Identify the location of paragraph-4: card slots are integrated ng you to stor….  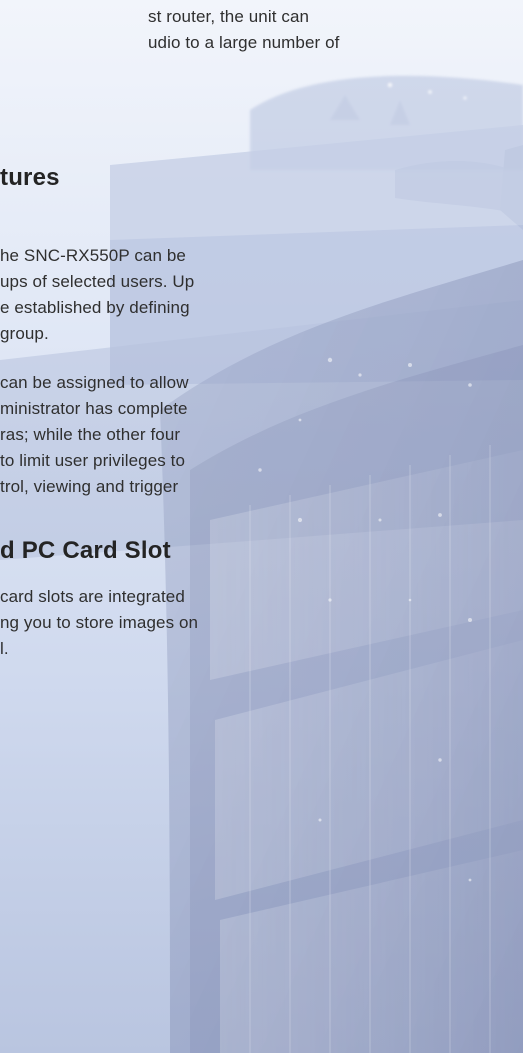
(176, 623).